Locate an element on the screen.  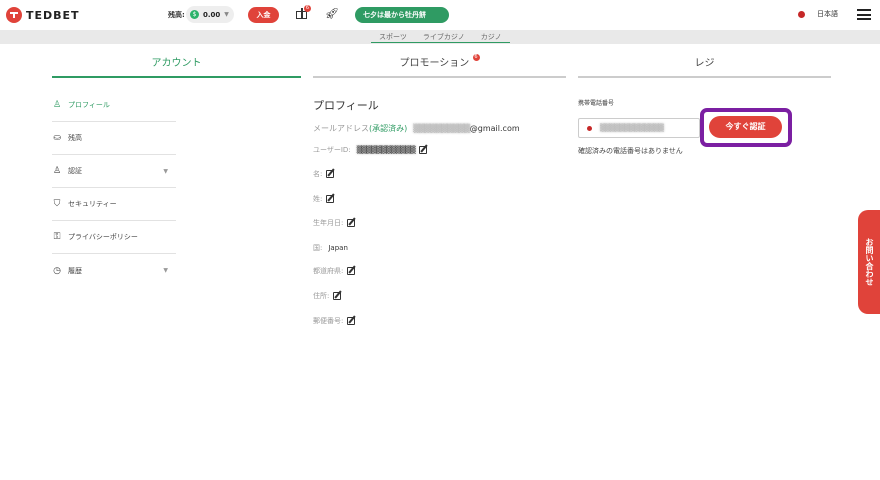
dob-label: 生年月日: is located at coordinates (328, 223).